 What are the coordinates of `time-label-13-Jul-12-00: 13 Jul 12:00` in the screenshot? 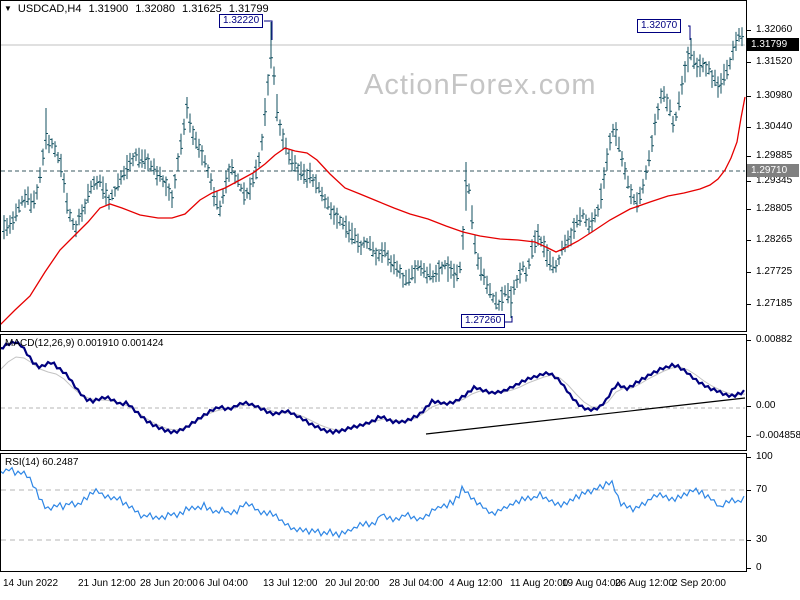 It's located at (290, 583).